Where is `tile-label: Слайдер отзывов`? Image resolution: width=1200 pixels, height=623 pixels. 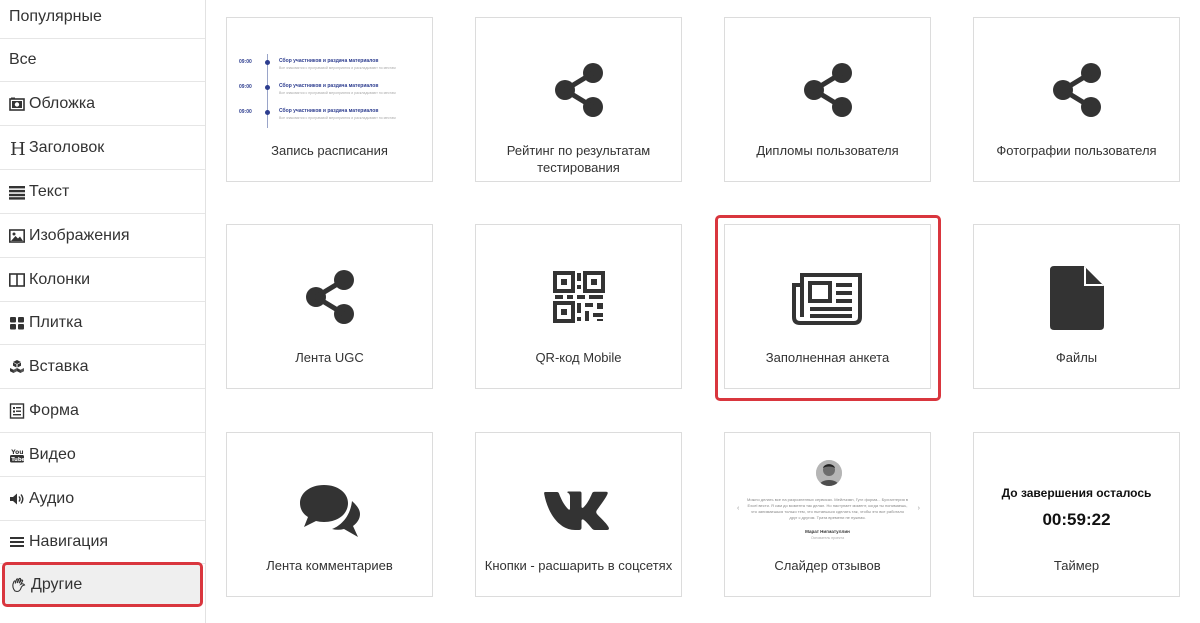 tile-label: Слайдер отзывов is located at coordinates (827, 565).